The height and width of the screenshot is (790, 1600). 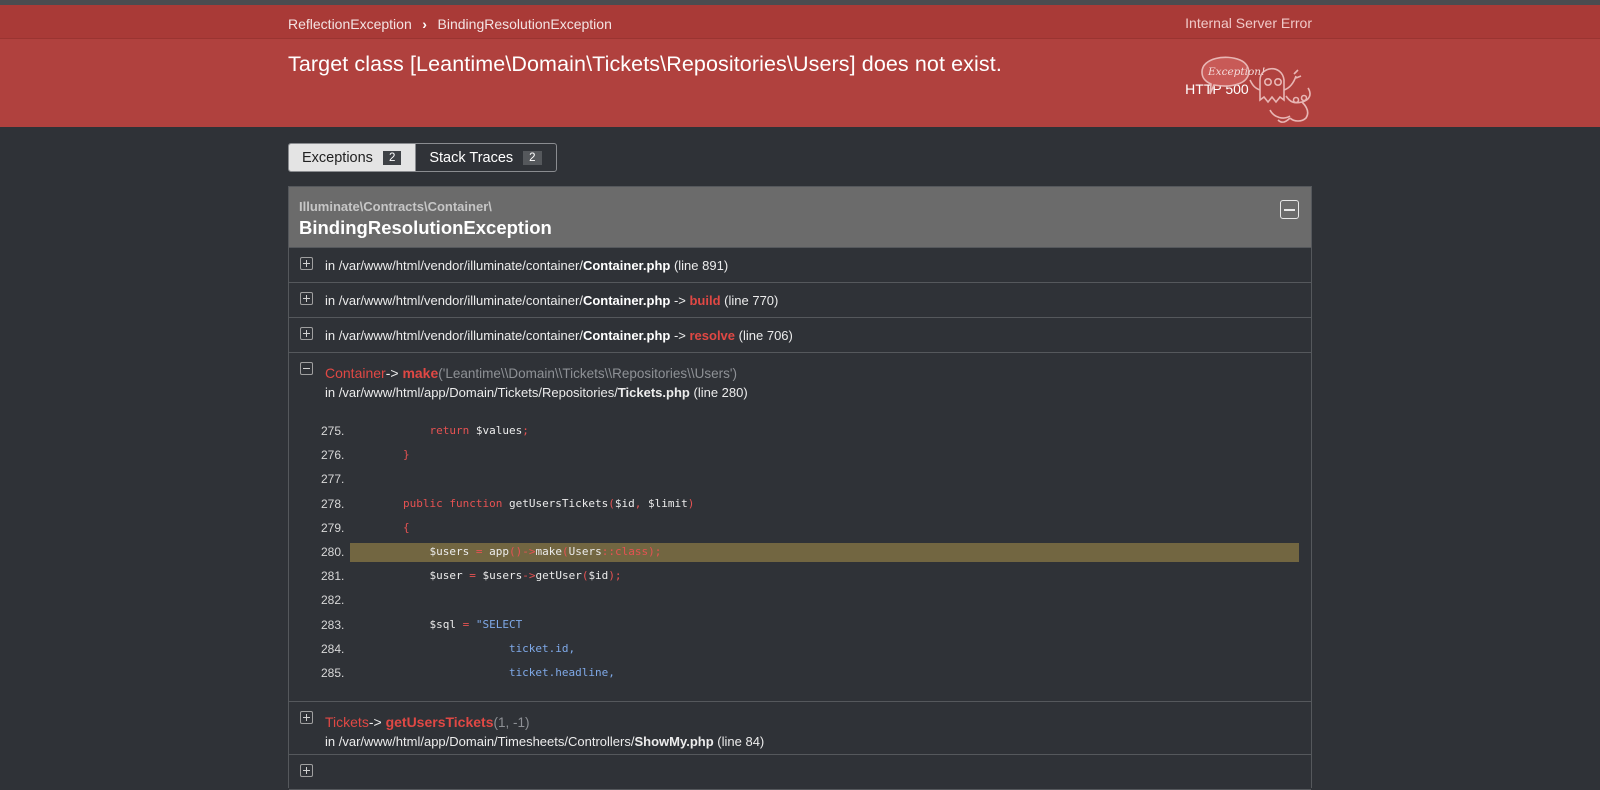 What do you see at coordinates (799, 625) in the screenshot?
I see `code-line: 283. $sql = "SELECT` at bounding box center [799, 625].